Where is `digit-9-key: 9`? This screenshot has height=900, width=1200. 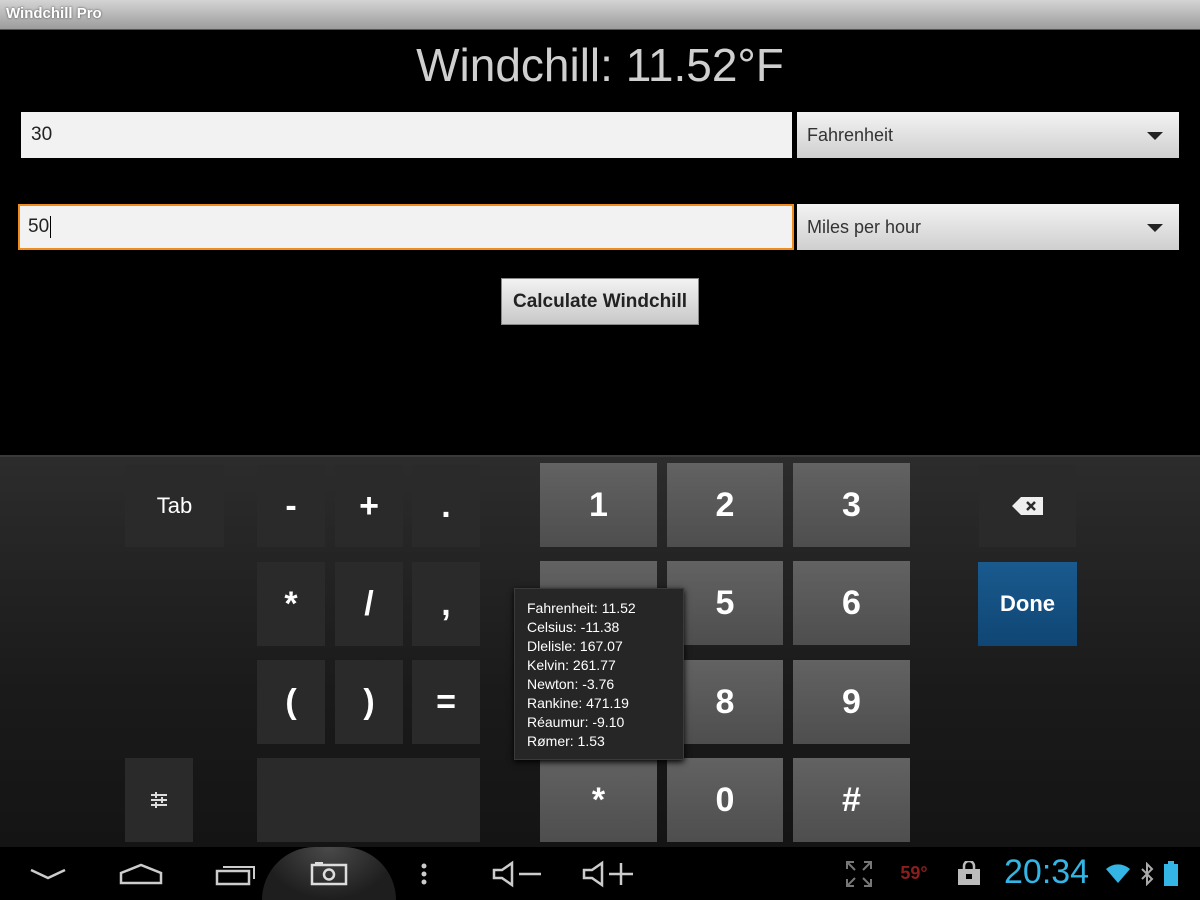
digit-9-key: 9 is located at coordinates (851, 702).